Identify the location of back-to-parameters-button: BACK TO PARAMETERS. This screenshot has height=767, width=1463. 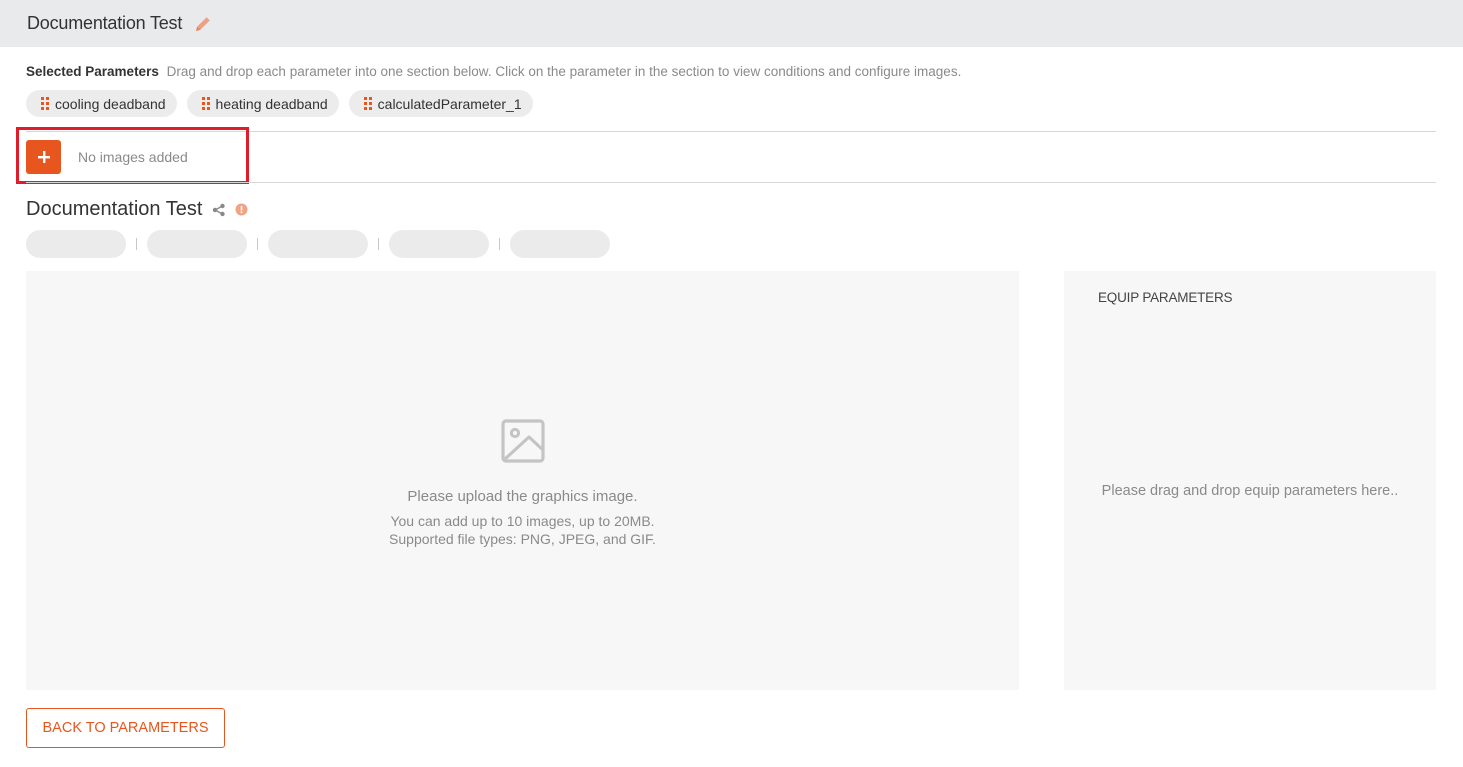
(125, 728).